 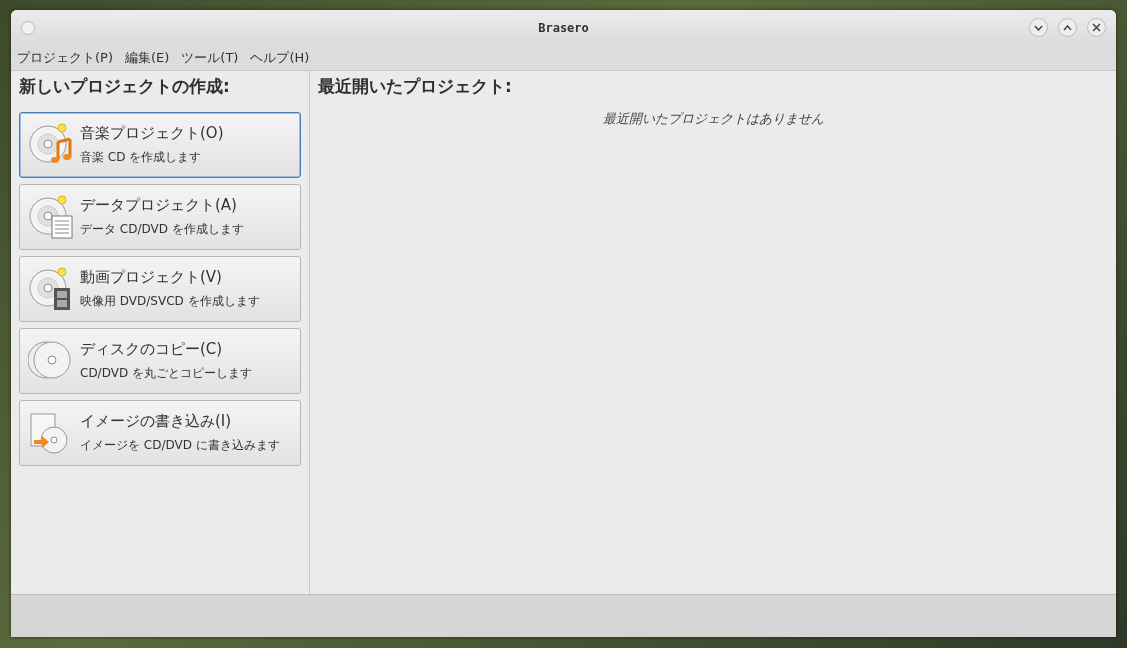 I want to click on panel-heading: 新しいプロジェクトの作成:, so click(x=125, y=86).